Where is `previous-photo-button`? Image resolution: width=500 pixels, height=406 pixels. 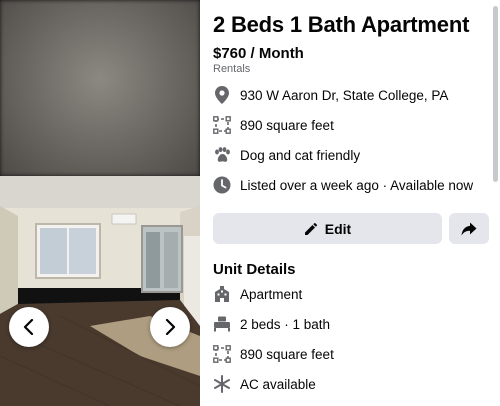
previous-photo-button is located at coordinates (29, 327).